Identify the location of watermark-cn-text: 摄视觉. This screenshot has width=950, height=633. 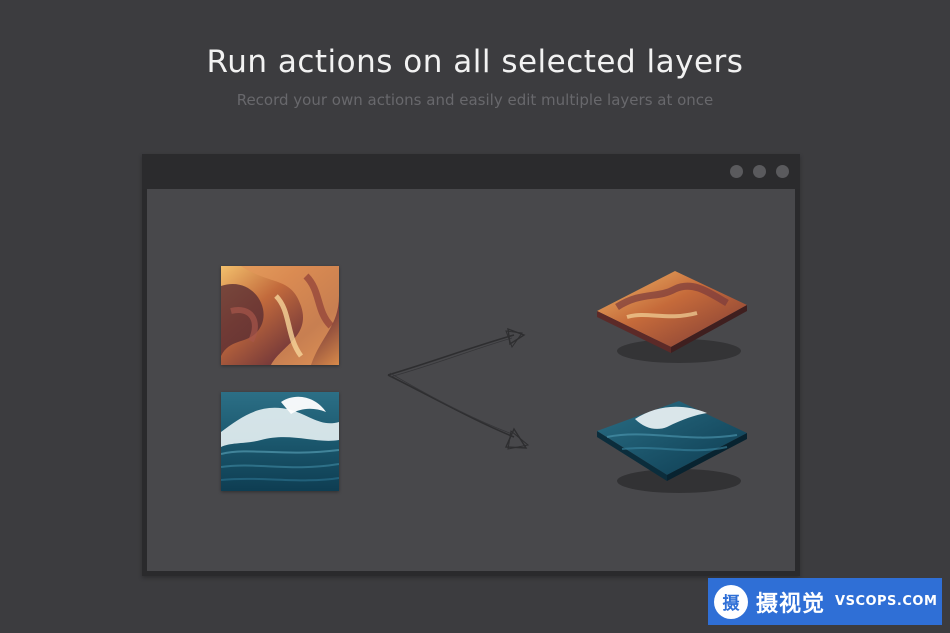
(791, 604).